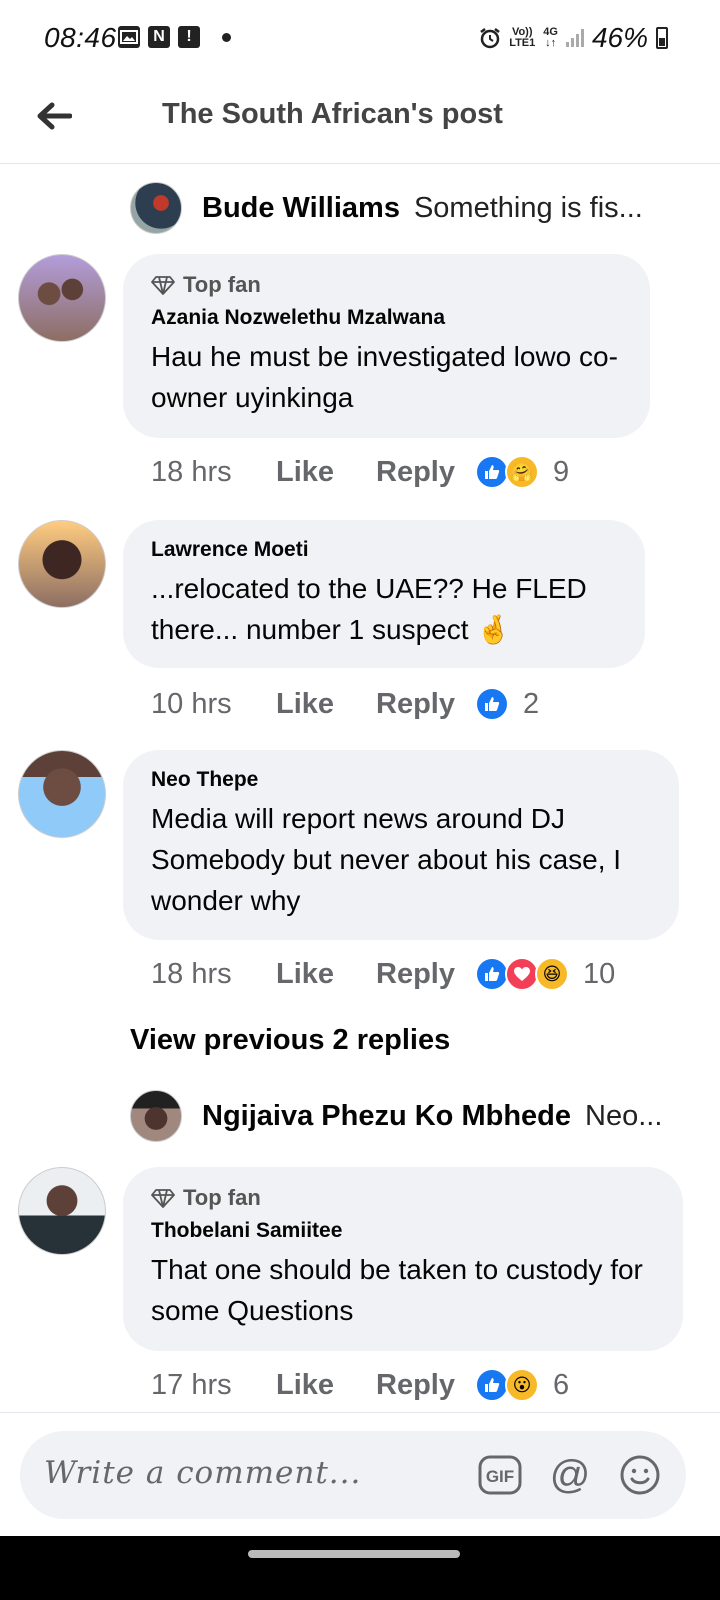 This screenshot has width=720, height=1600. I want to click on status-right: Vo)) LTE1 4G ↓↑ 46%, so click(573, 38).